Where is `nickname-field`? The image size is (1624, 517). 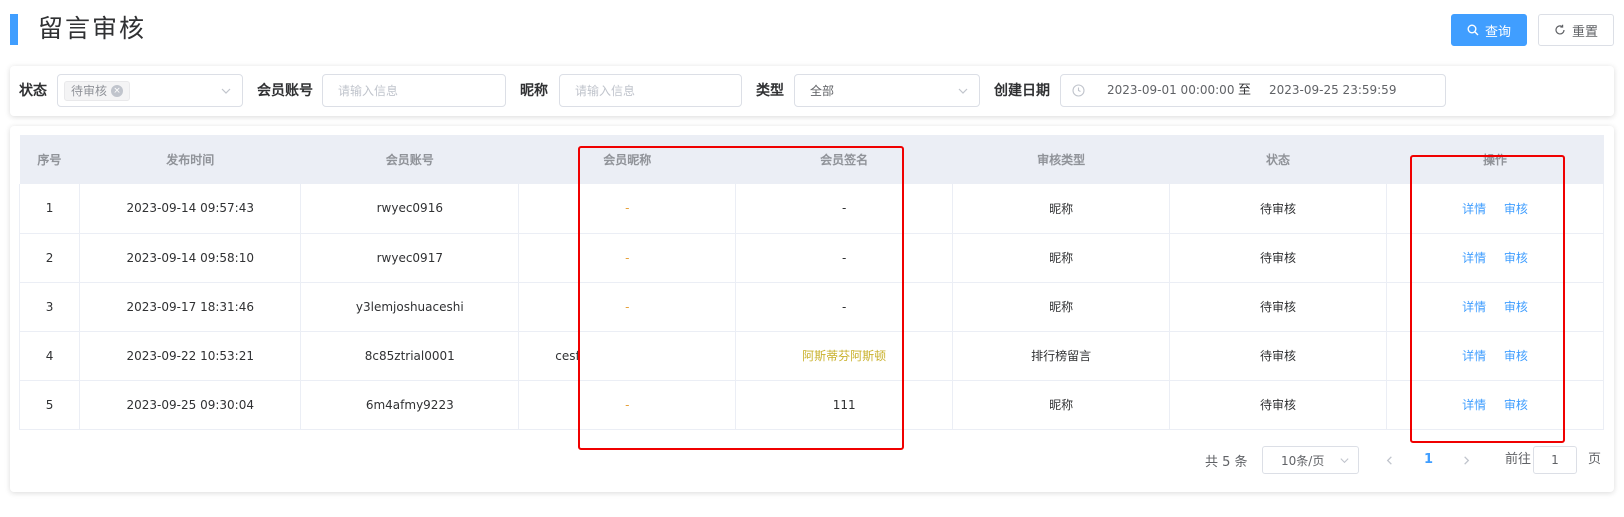
nickname-field is located at coordinates (650, 90).